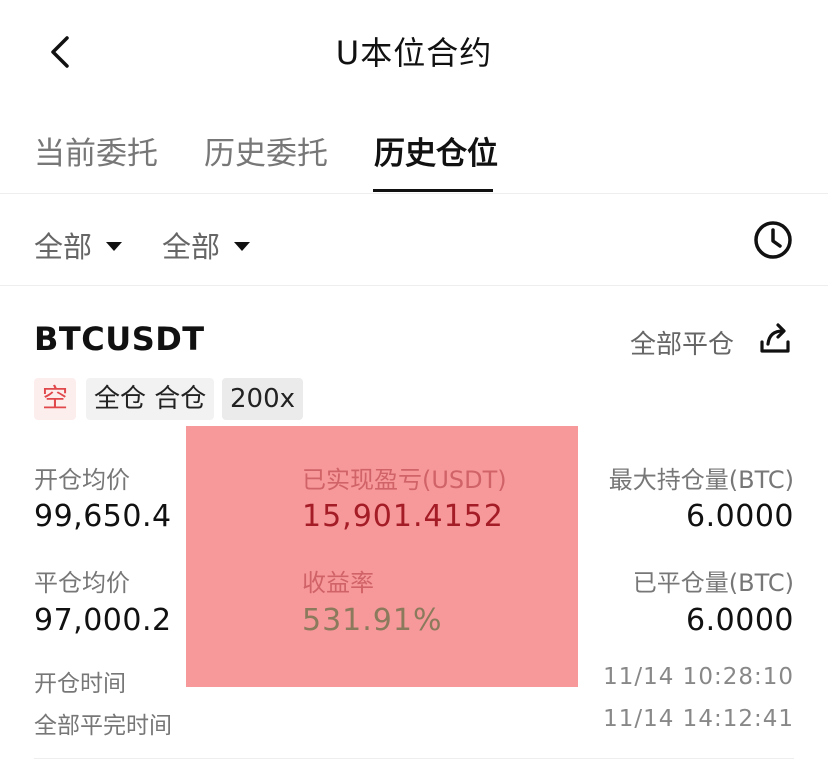  What do you see at coordinates (96, 150) in the screenshot?
I see `tab-current-orders: 当前委托` at bounding box center [96, 150].